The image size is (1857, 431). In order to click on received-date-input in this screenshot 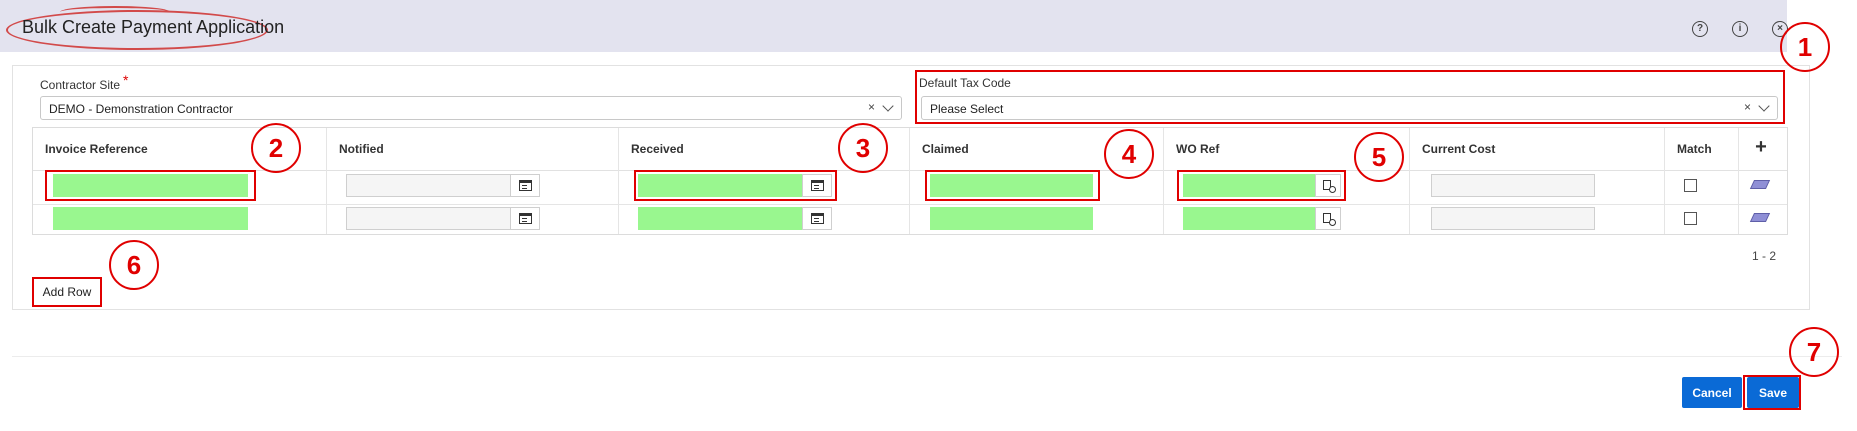, I will do `click(720, 218)`.